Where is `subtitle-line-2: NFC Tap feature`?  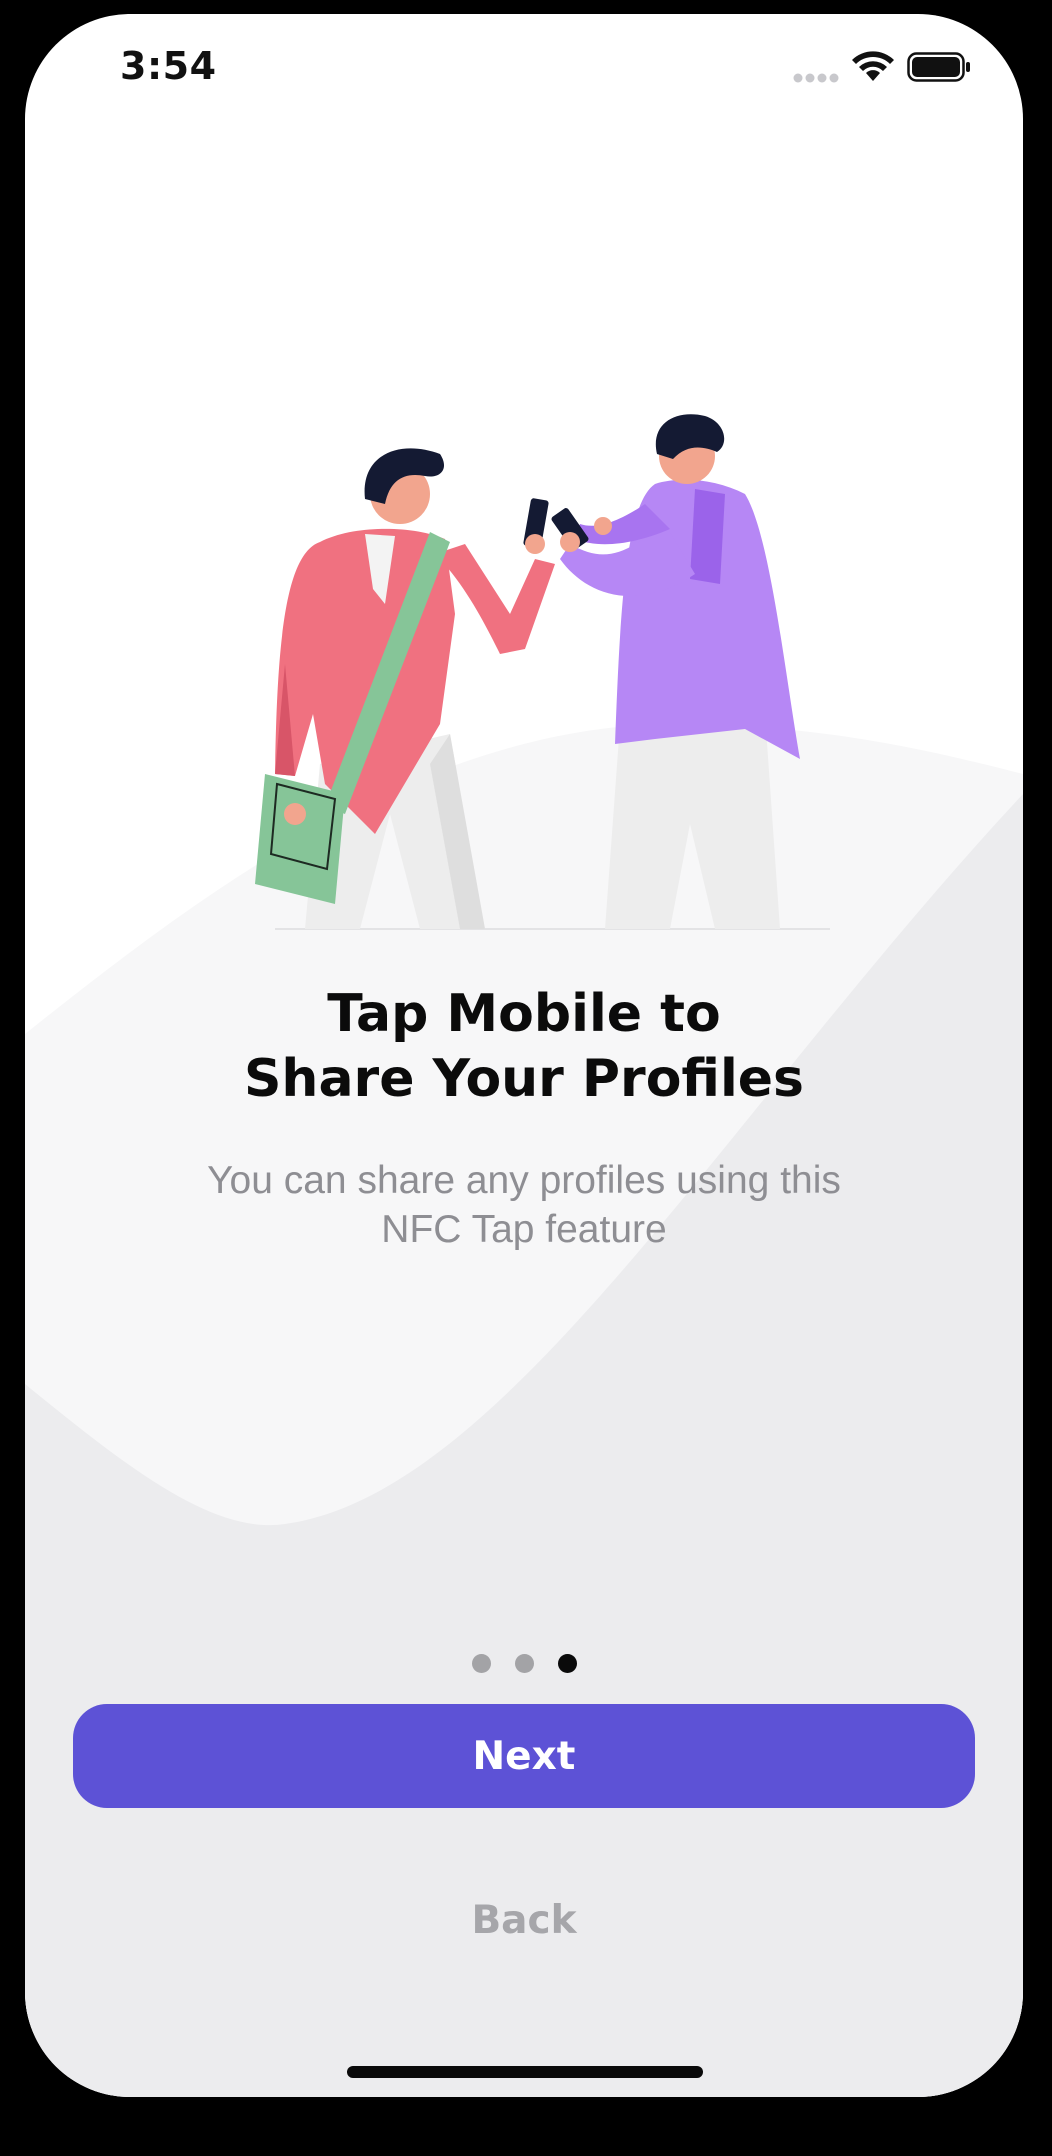
subtitle-line-2: NFC Tap feature is located at coordinates (524, 1229).